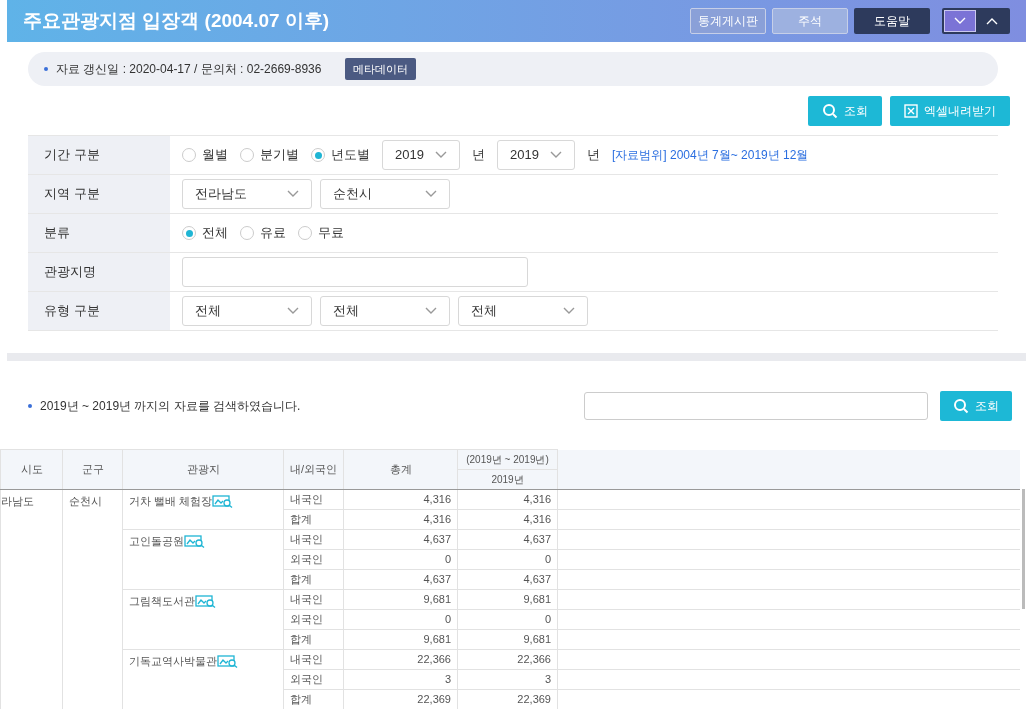 The height and width of the screenshot is (709, 1026). I want to click on metadata-badge: 메타데이터, so click(381, 69).